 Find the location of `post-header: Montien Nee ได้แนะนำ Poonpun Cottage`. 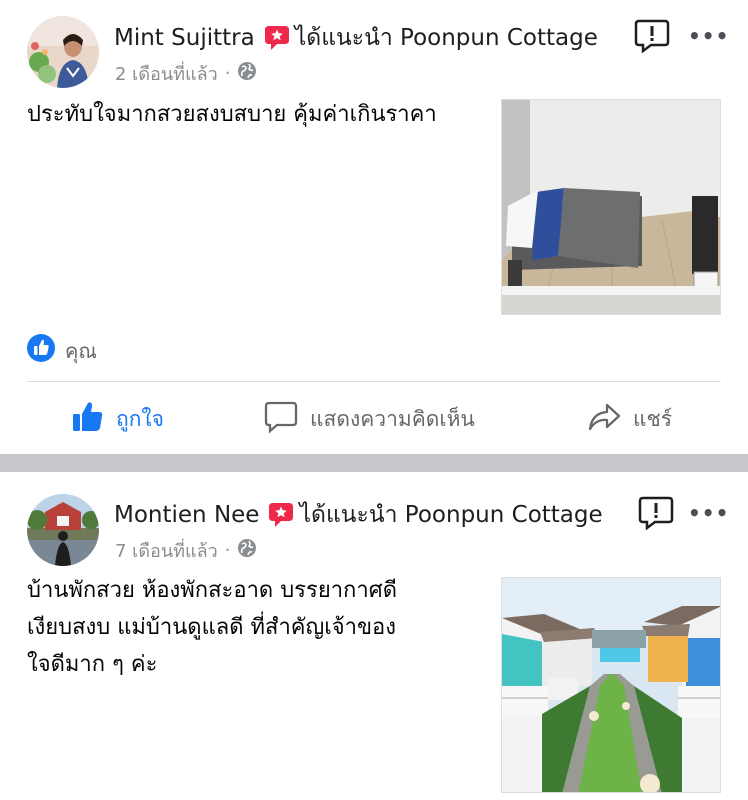

post-header: Montien Nee ได้แนะนำ Poonpun Cottage is located at coordinates (358, 515).